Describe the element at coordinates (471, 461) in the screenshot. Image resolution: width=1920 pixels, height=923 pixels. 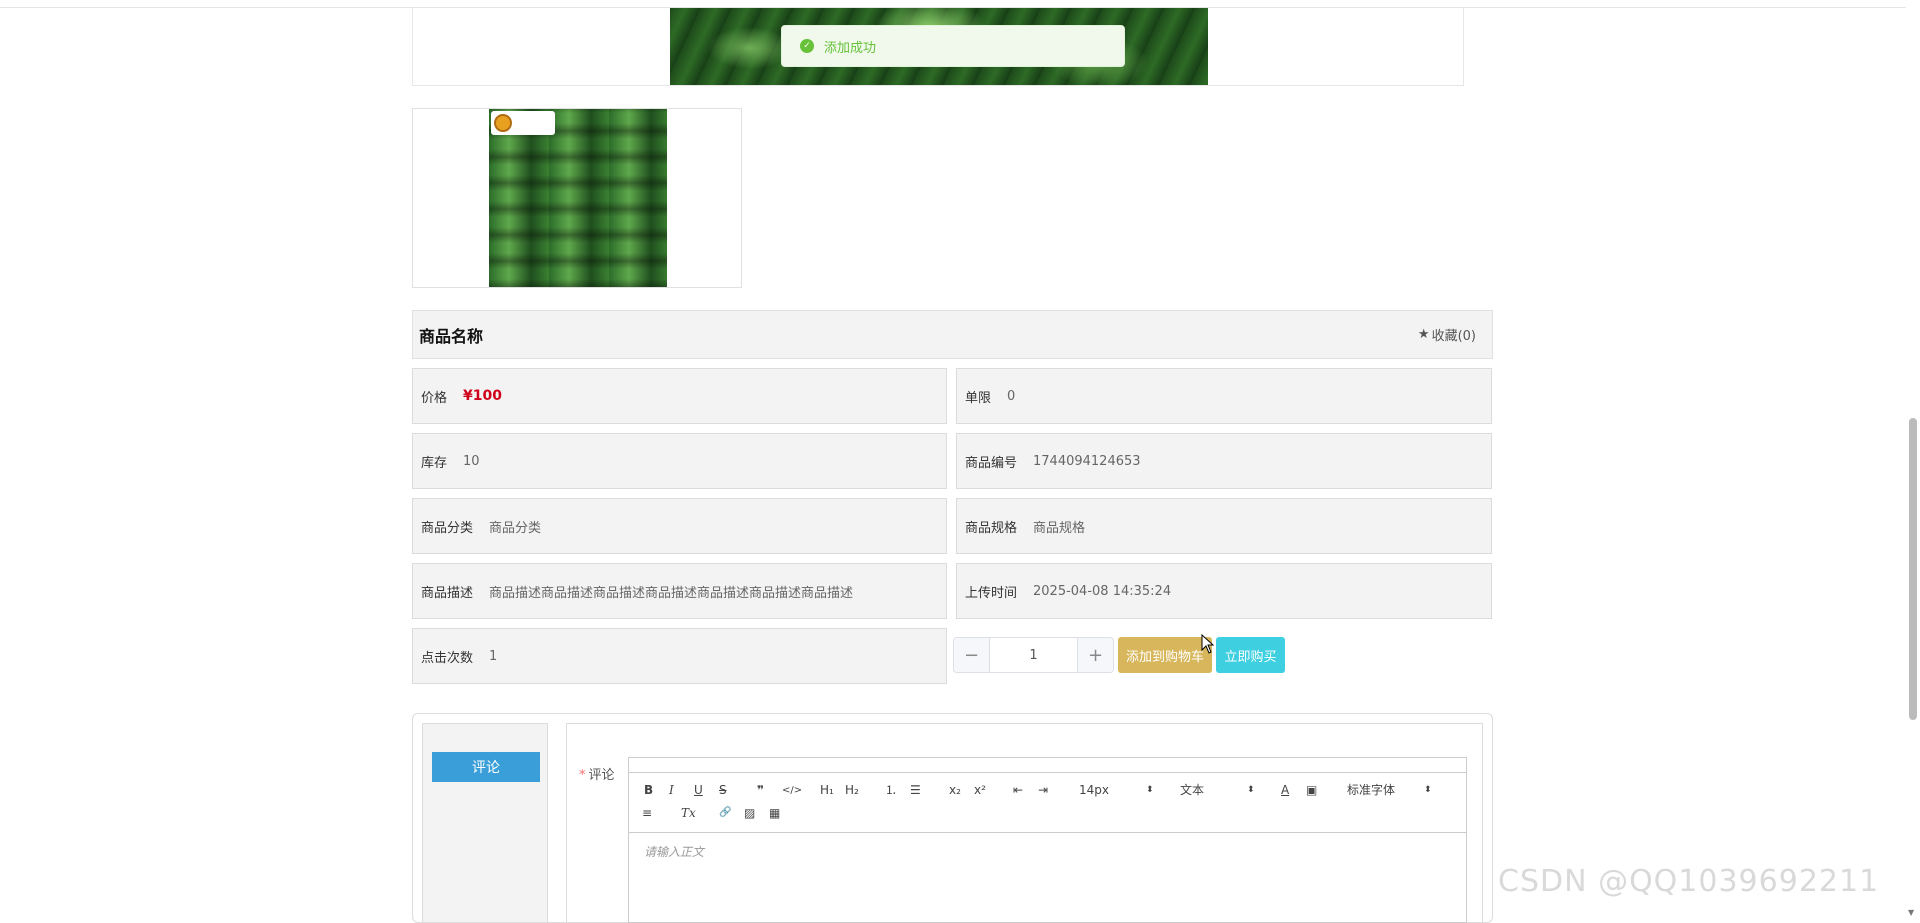
I see `stock-value: 10` at that location.